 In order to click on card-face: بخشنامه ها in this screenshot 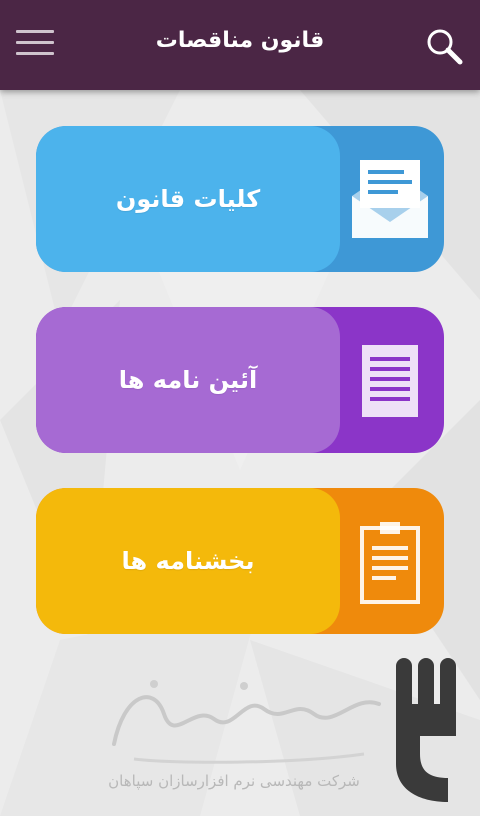, I will do `click(188, 561)`.